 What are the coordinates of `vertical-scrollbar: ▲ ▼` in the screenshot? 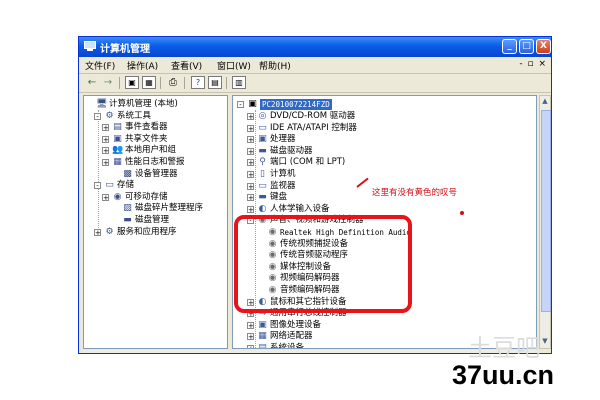 It's located at (545, 222).